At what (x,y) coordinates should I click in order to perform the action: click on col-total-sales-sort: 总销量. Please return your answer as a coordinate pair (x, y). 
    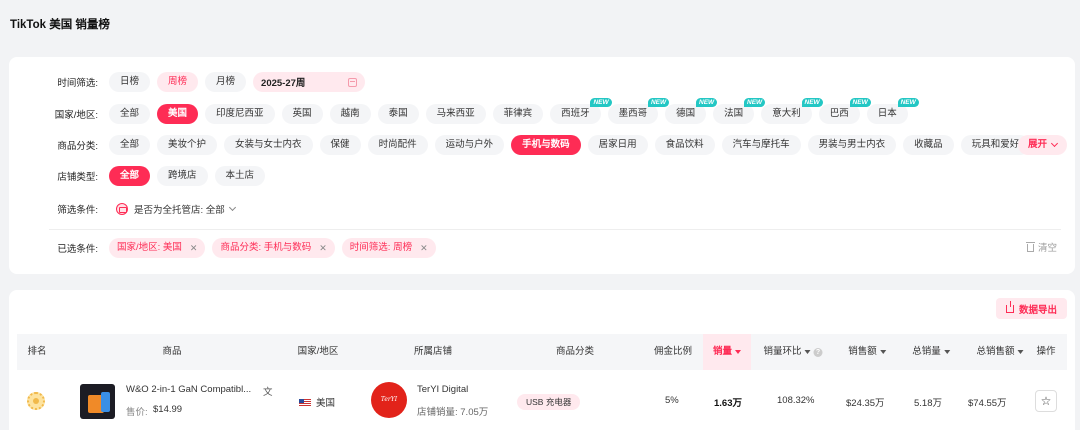
    Looking at the image, I should click on (931, 352).